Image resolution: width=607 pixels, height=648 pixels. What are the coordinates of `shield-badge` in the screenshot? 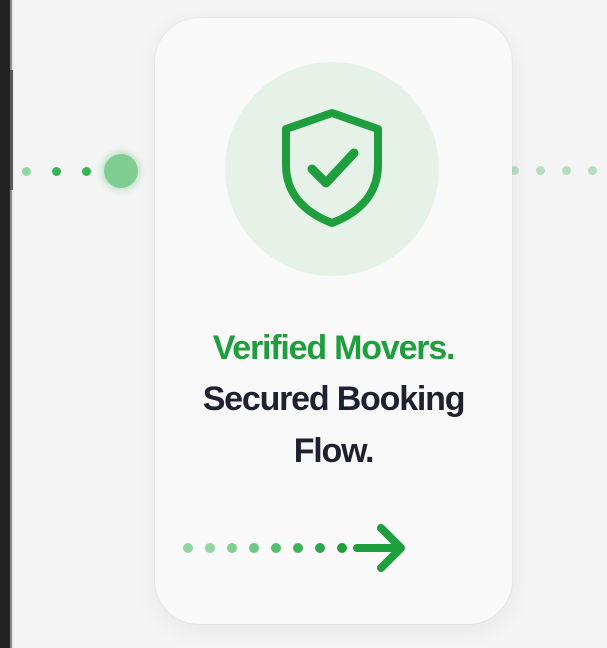 It's located at (332, 169).